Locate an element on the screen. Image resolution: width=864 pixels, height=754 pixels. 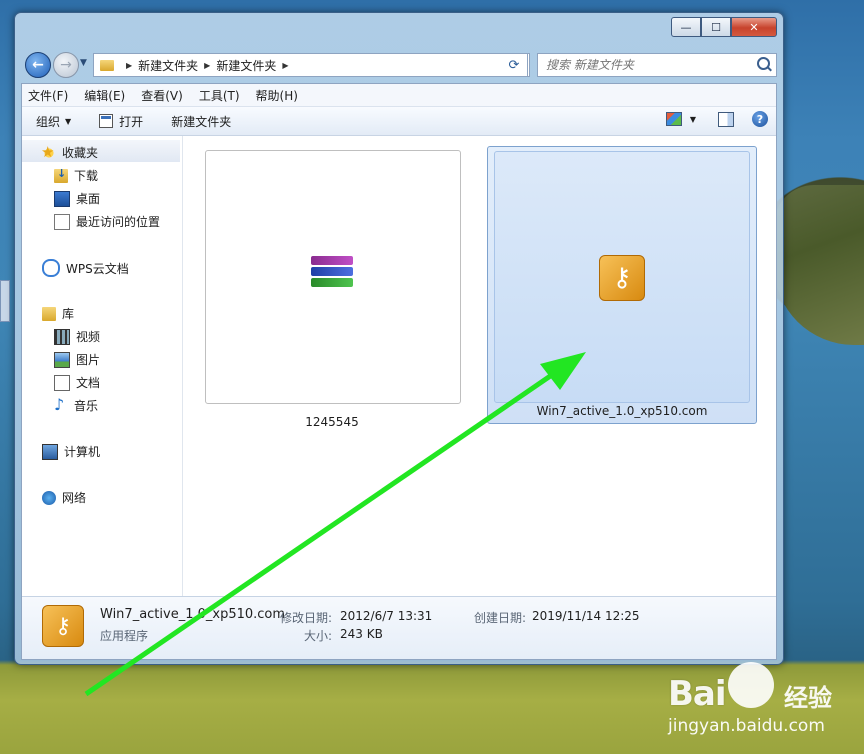
search-input is located at coordinates (643, 65).